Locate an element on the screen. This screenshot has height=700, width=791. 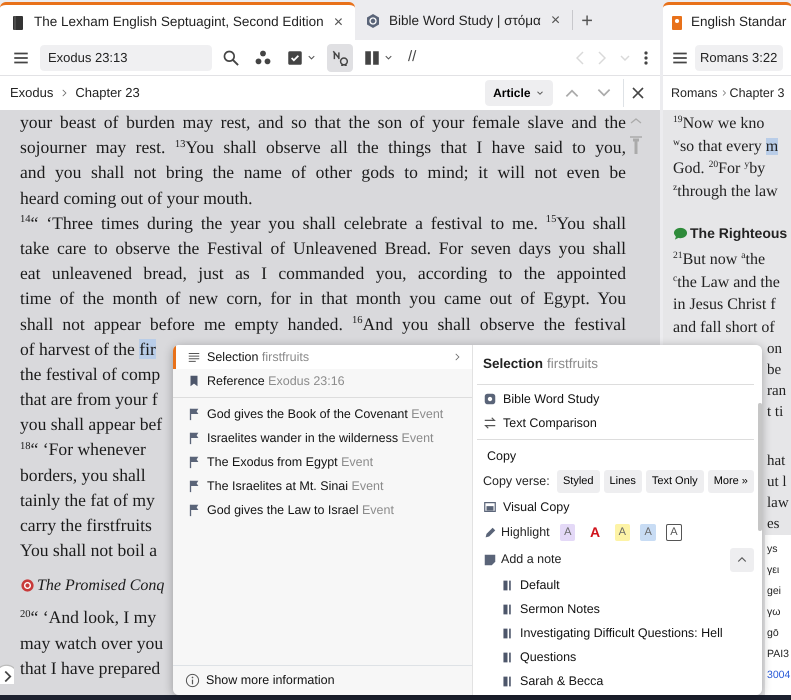
view-dropdown: Article is located at coordinates (518, 93).